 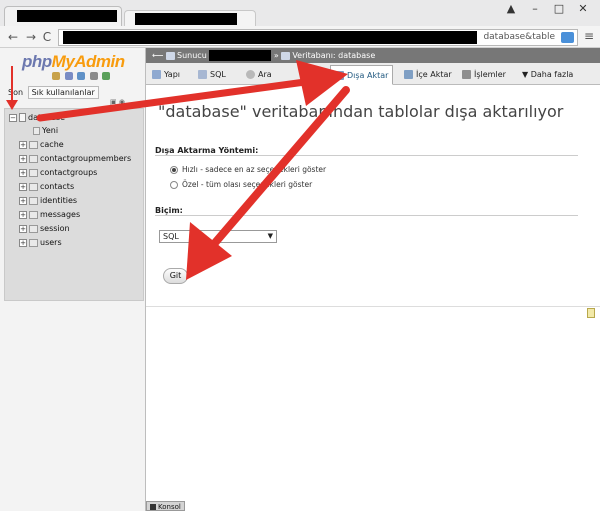 I want to click on tree-new: Yeni, so click(x=45, y=131).